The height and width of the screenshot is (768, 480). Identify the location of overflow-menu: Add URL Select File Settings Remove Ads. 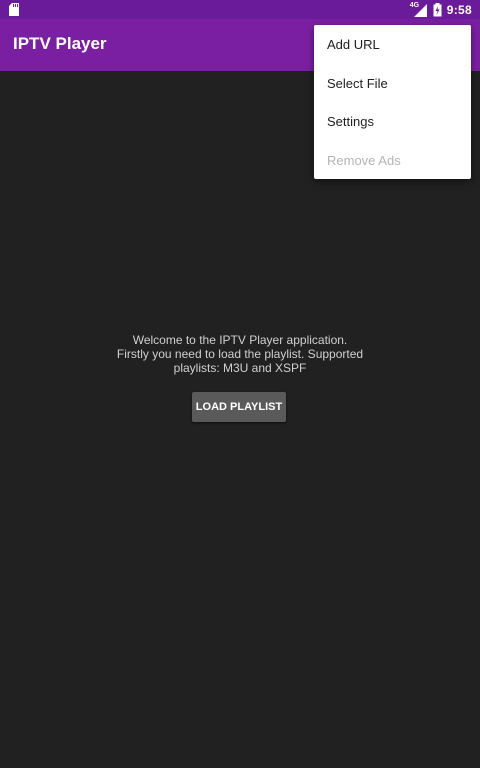
(392, 102).